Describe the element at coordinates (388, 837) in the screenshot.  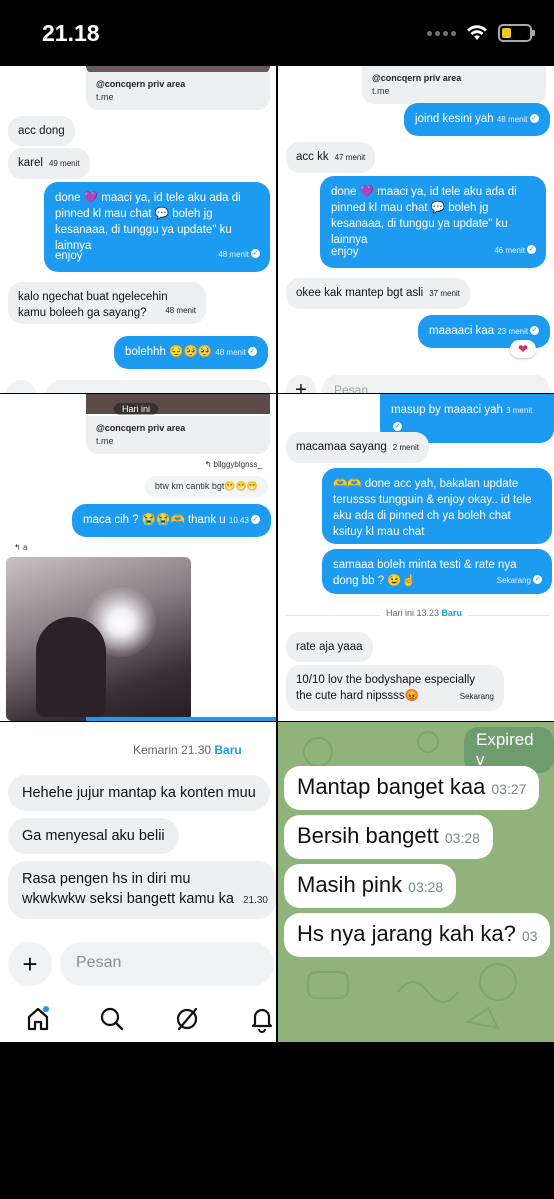
I see `telegram-message: Bersih bangett 03:28` at that location.